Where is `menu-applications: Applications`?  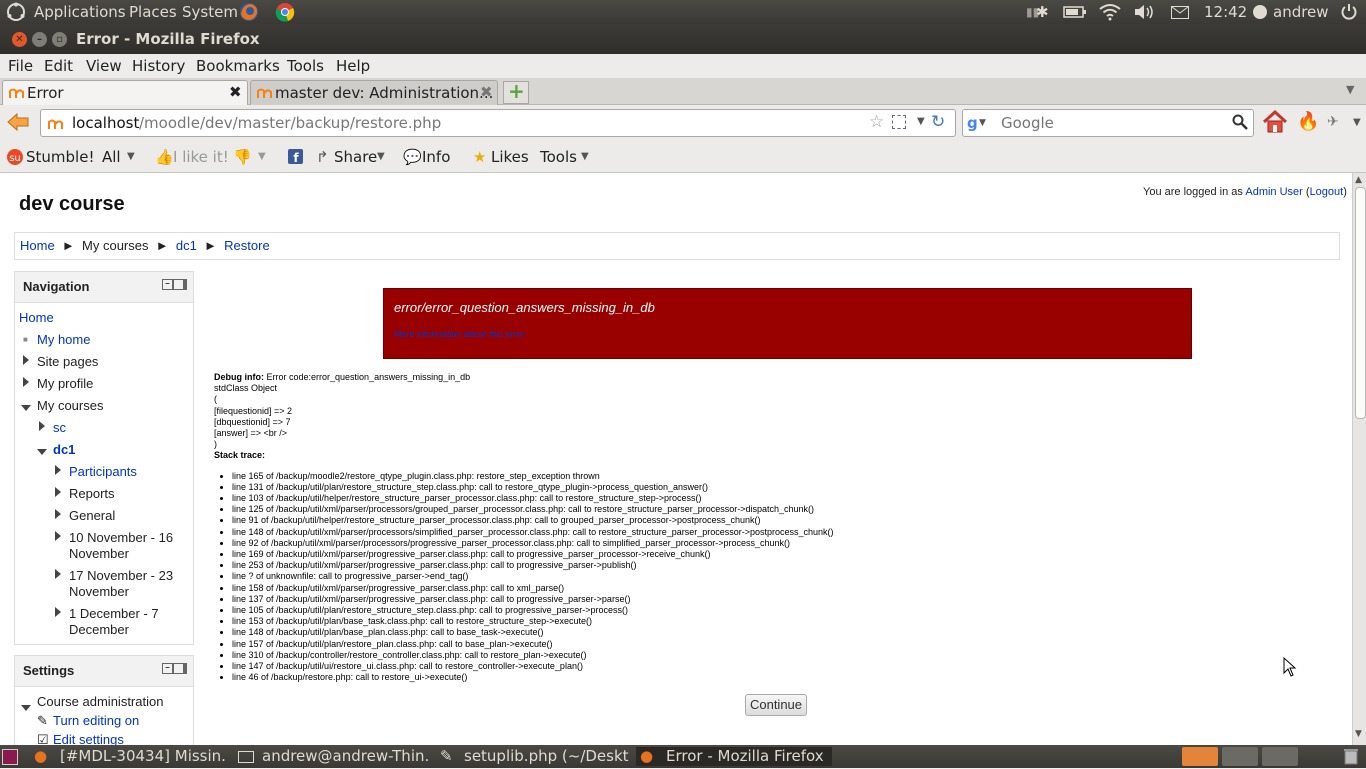 menu-applications: Applications is located at coordinates (80, 12).